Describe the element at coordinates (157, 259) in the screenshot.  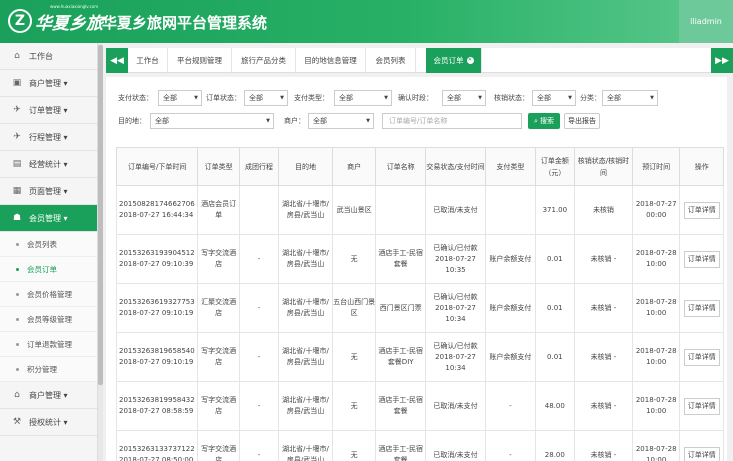
I see `cell-order-no: 20153263193904512 2018-07-27 09:10:39` at that location.